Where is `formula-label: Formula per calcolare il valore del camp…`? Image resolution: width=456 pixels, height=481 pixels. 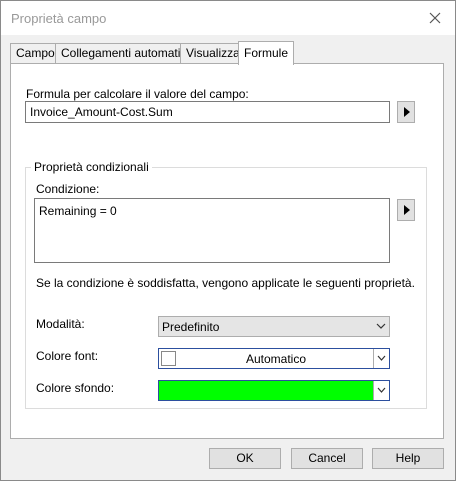 formula-label: Formula per calcolare il valore del camp… is located at coordinates (137, 94).